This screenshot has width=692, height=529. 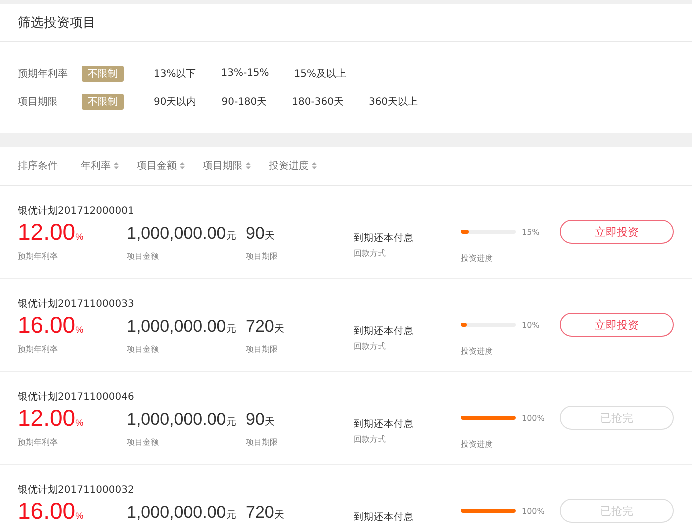 I want to click on filter-option: 13%以下, so click(x=175, y=74).